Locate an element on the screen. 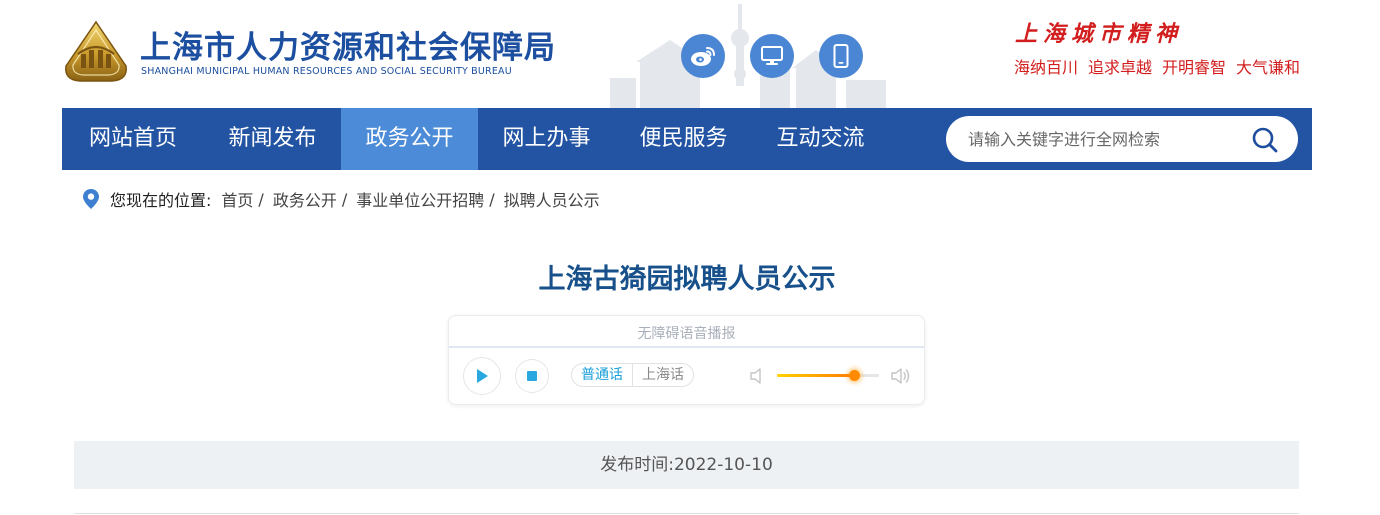 The image size is (1380, 515). bureau-name-cn: 上海市人力资源和社会保障局 is located at coordinates (348, 44).